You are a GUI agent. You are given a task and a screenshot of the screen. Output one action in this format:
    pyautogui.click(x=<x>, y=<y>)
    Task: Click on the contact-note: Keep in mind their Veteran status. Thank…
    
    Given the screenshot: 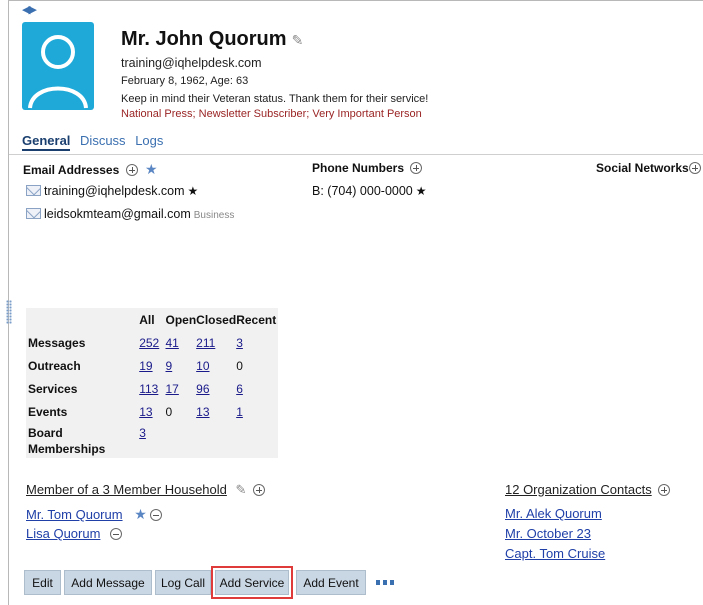 What is the action you would take?
    pyautogui.click(x=275, y=99)
    